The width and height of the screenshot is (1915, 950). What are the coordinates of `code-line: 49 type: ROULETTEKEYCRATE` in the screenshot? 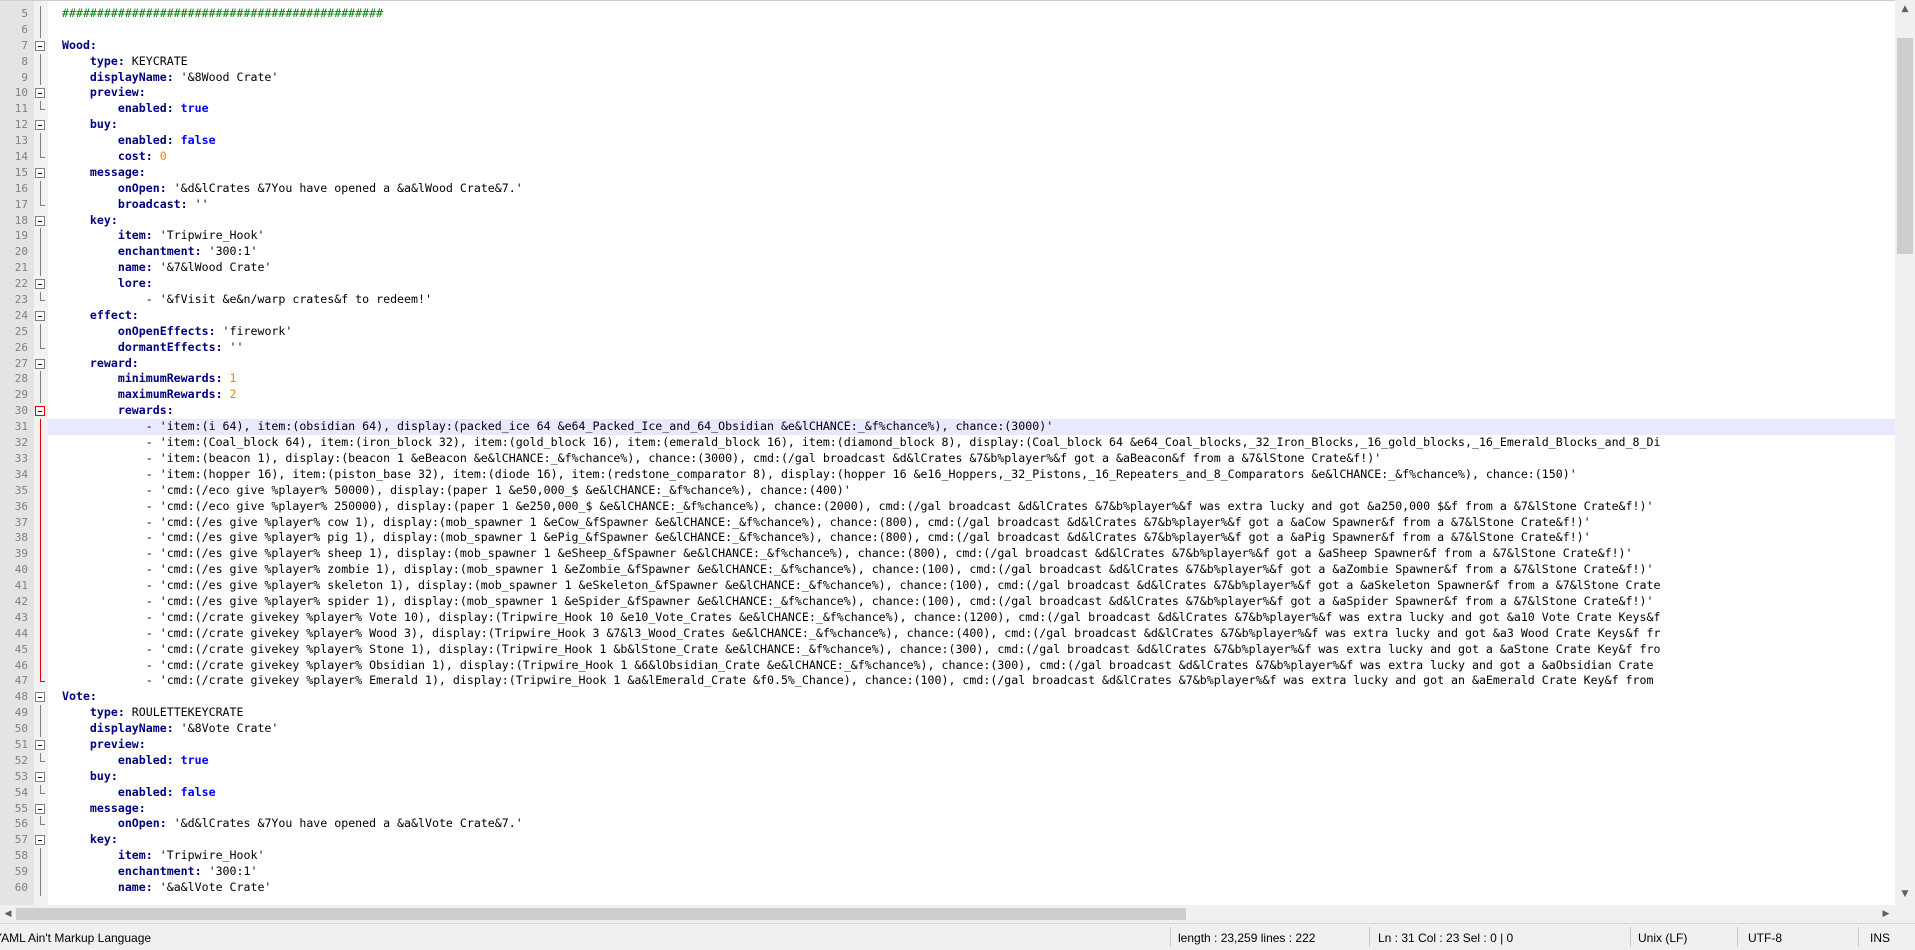 It's located at (955, 713).